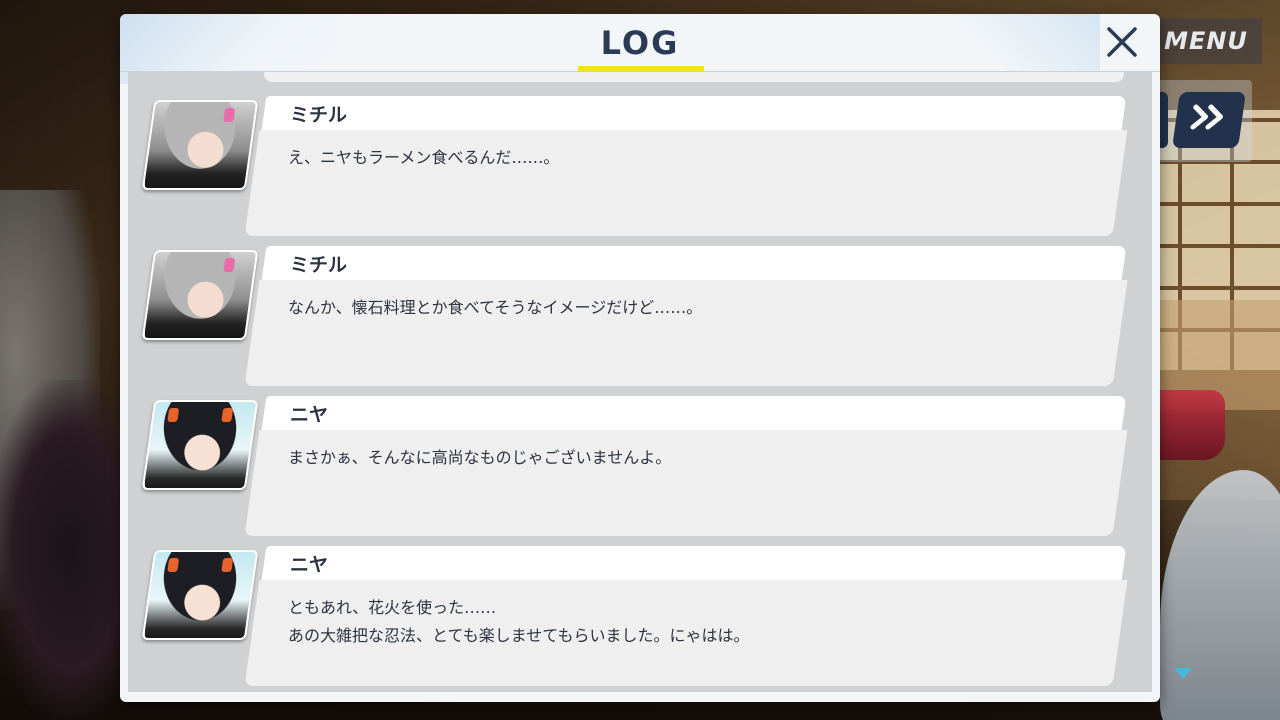 The width and height of the screenshot is (1280, 720). Describe the element at coordinates (495, 307) in the screenshot. I see `message-text: なんか、懐石料理とか食べてそうなイメージだけど……。` at that location.